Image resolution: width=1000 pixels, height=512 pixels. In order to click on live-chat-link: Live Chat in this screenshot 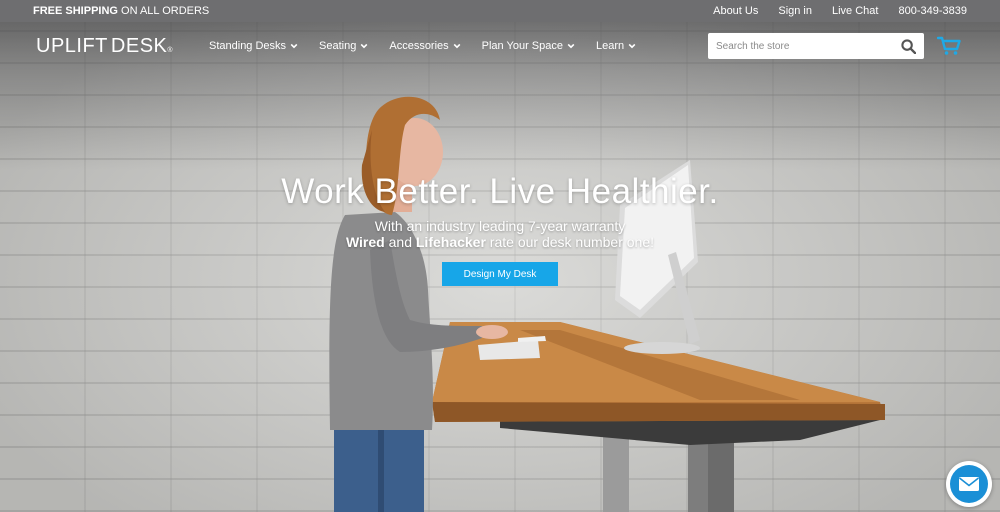, I will do `click(855, 11)`.